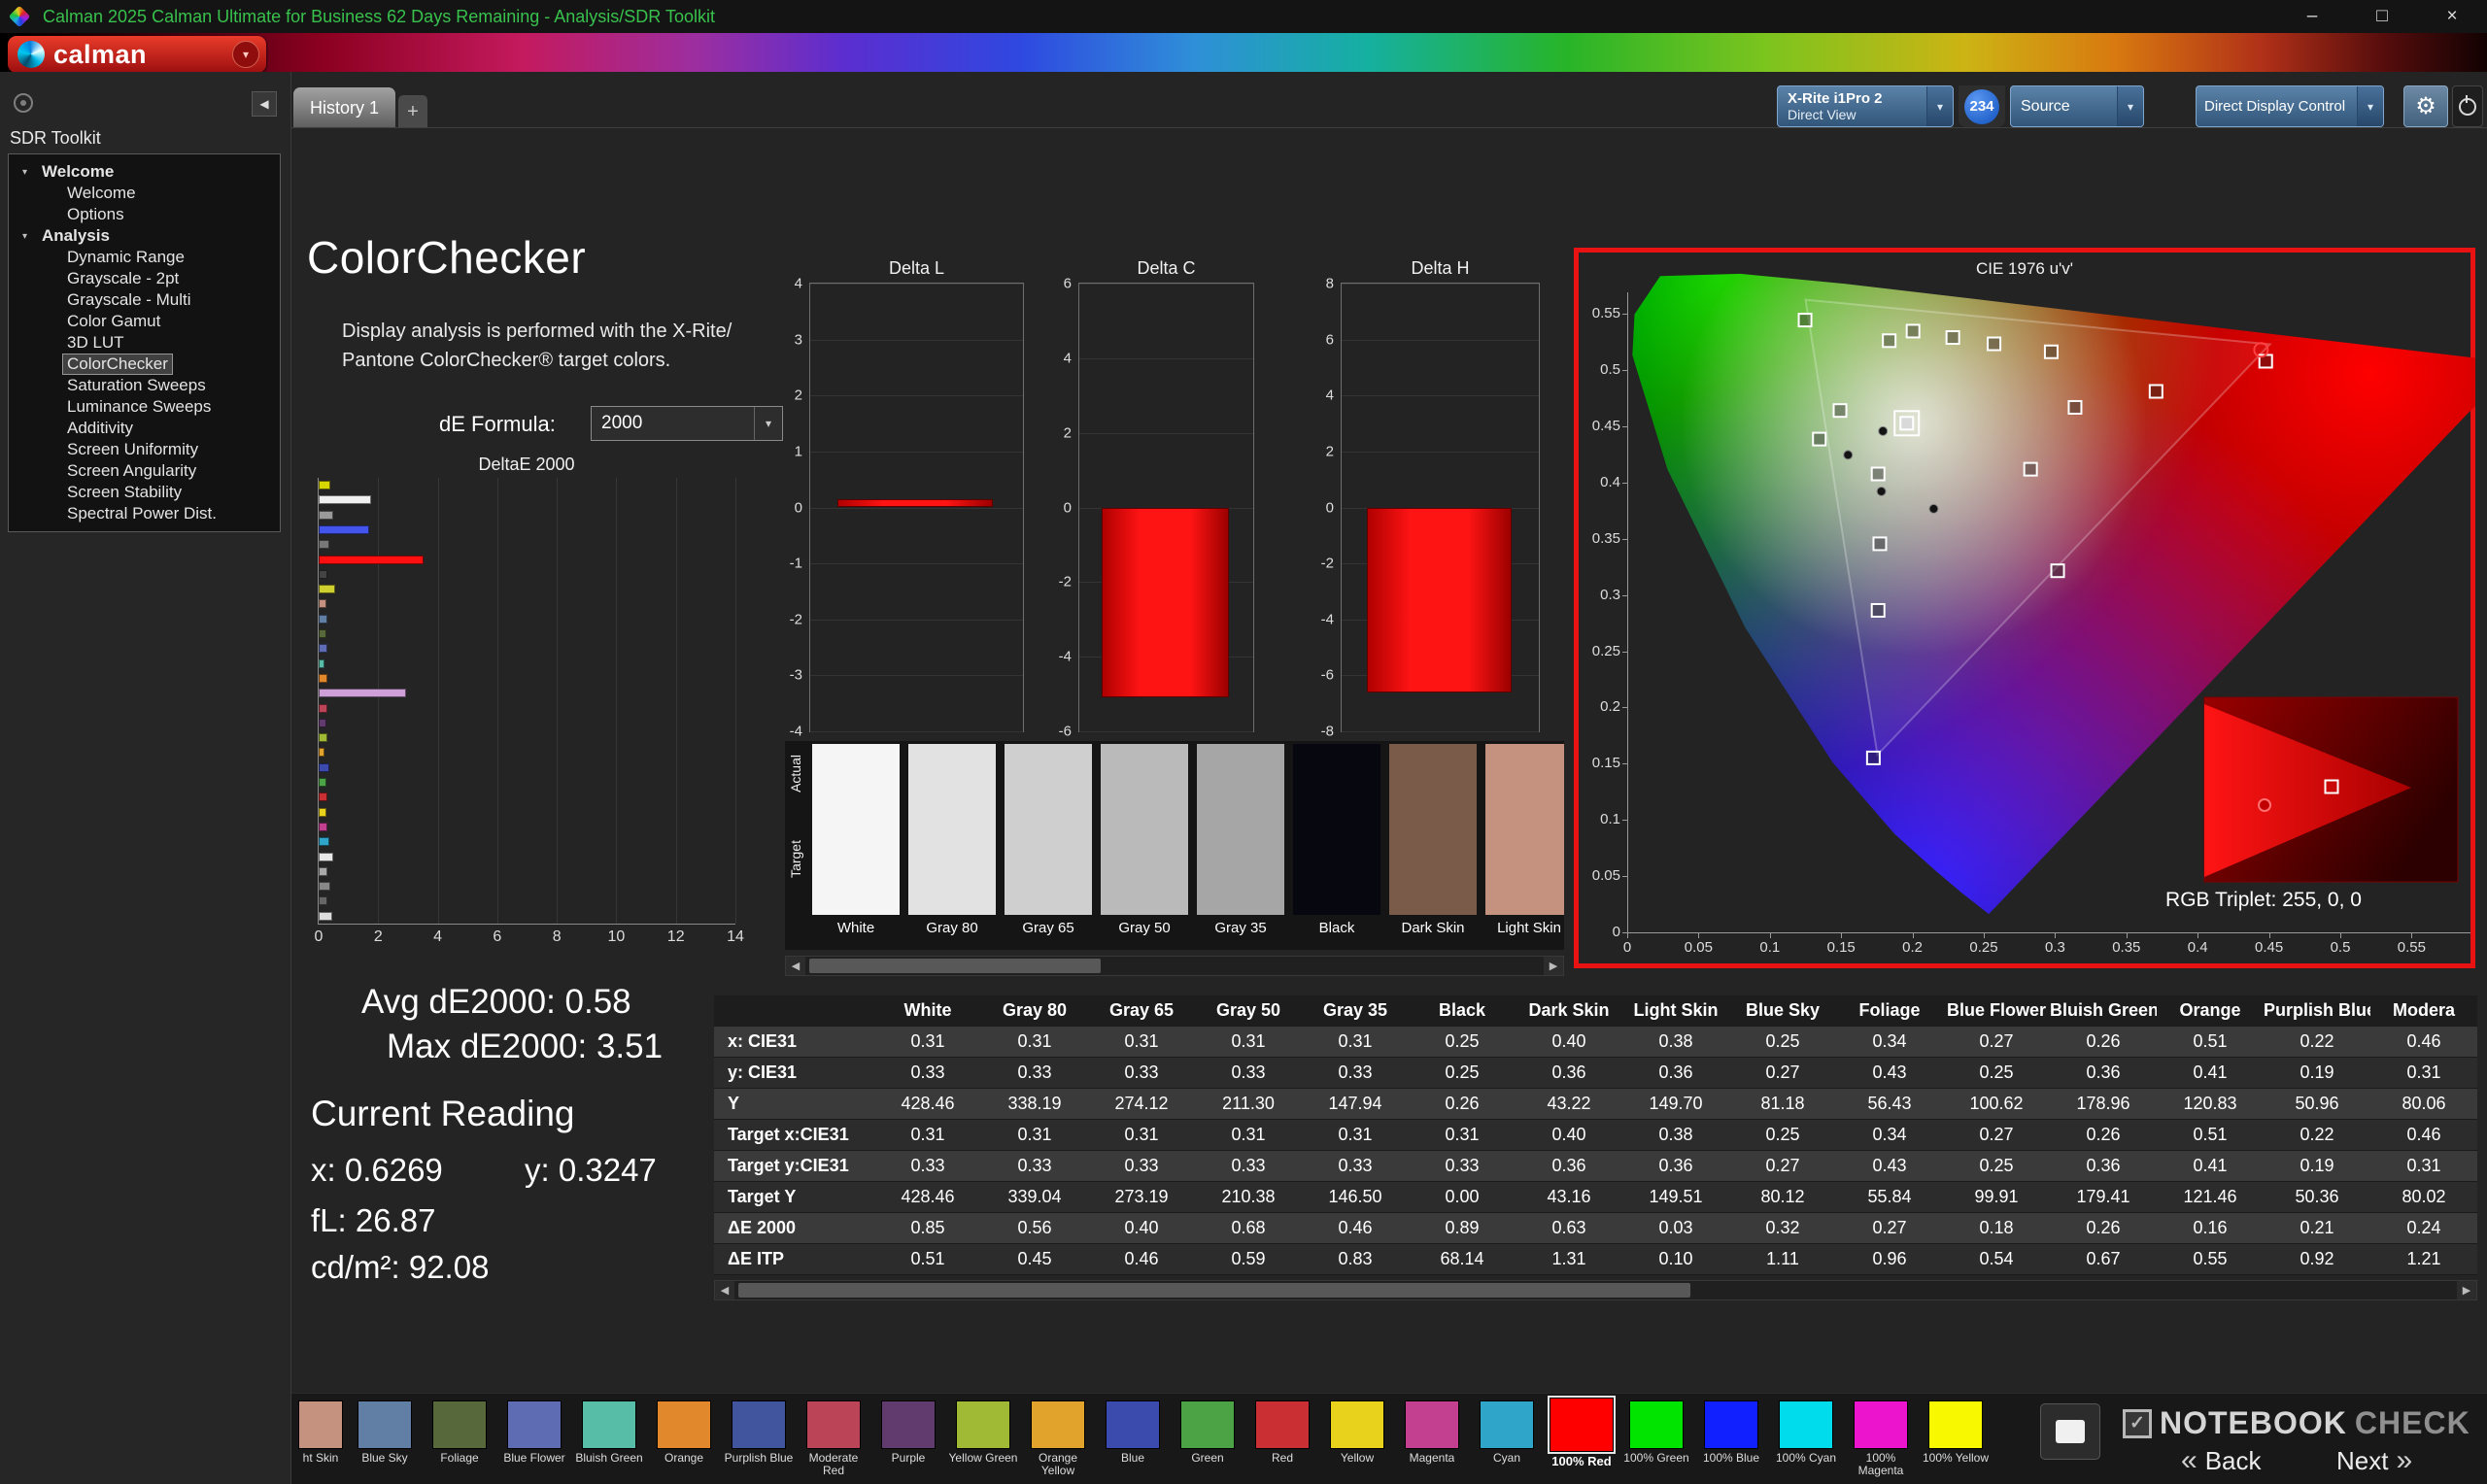 Image resolution: width=2487 pixels, height=1484 pixels. I want to click on cie-target-marker-selected, so click(1907, 423).